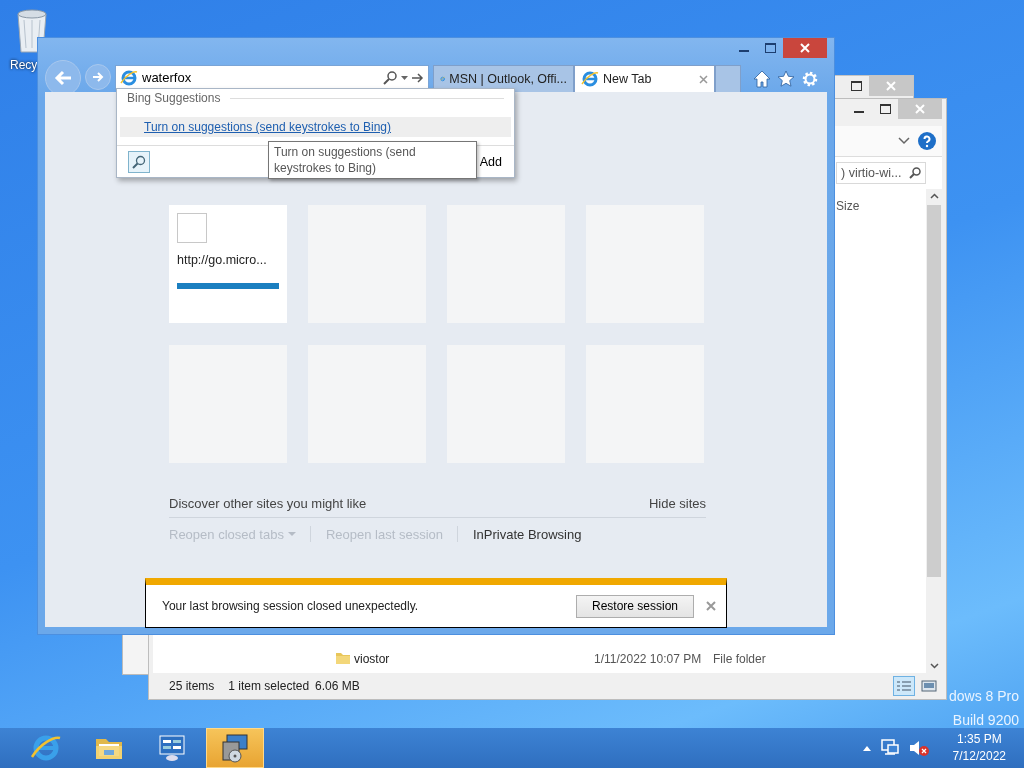  Describe the element at coordinates (979, 748) in the screenshot. I see `clock: 1:35 PM 7/12/2022` at that location.